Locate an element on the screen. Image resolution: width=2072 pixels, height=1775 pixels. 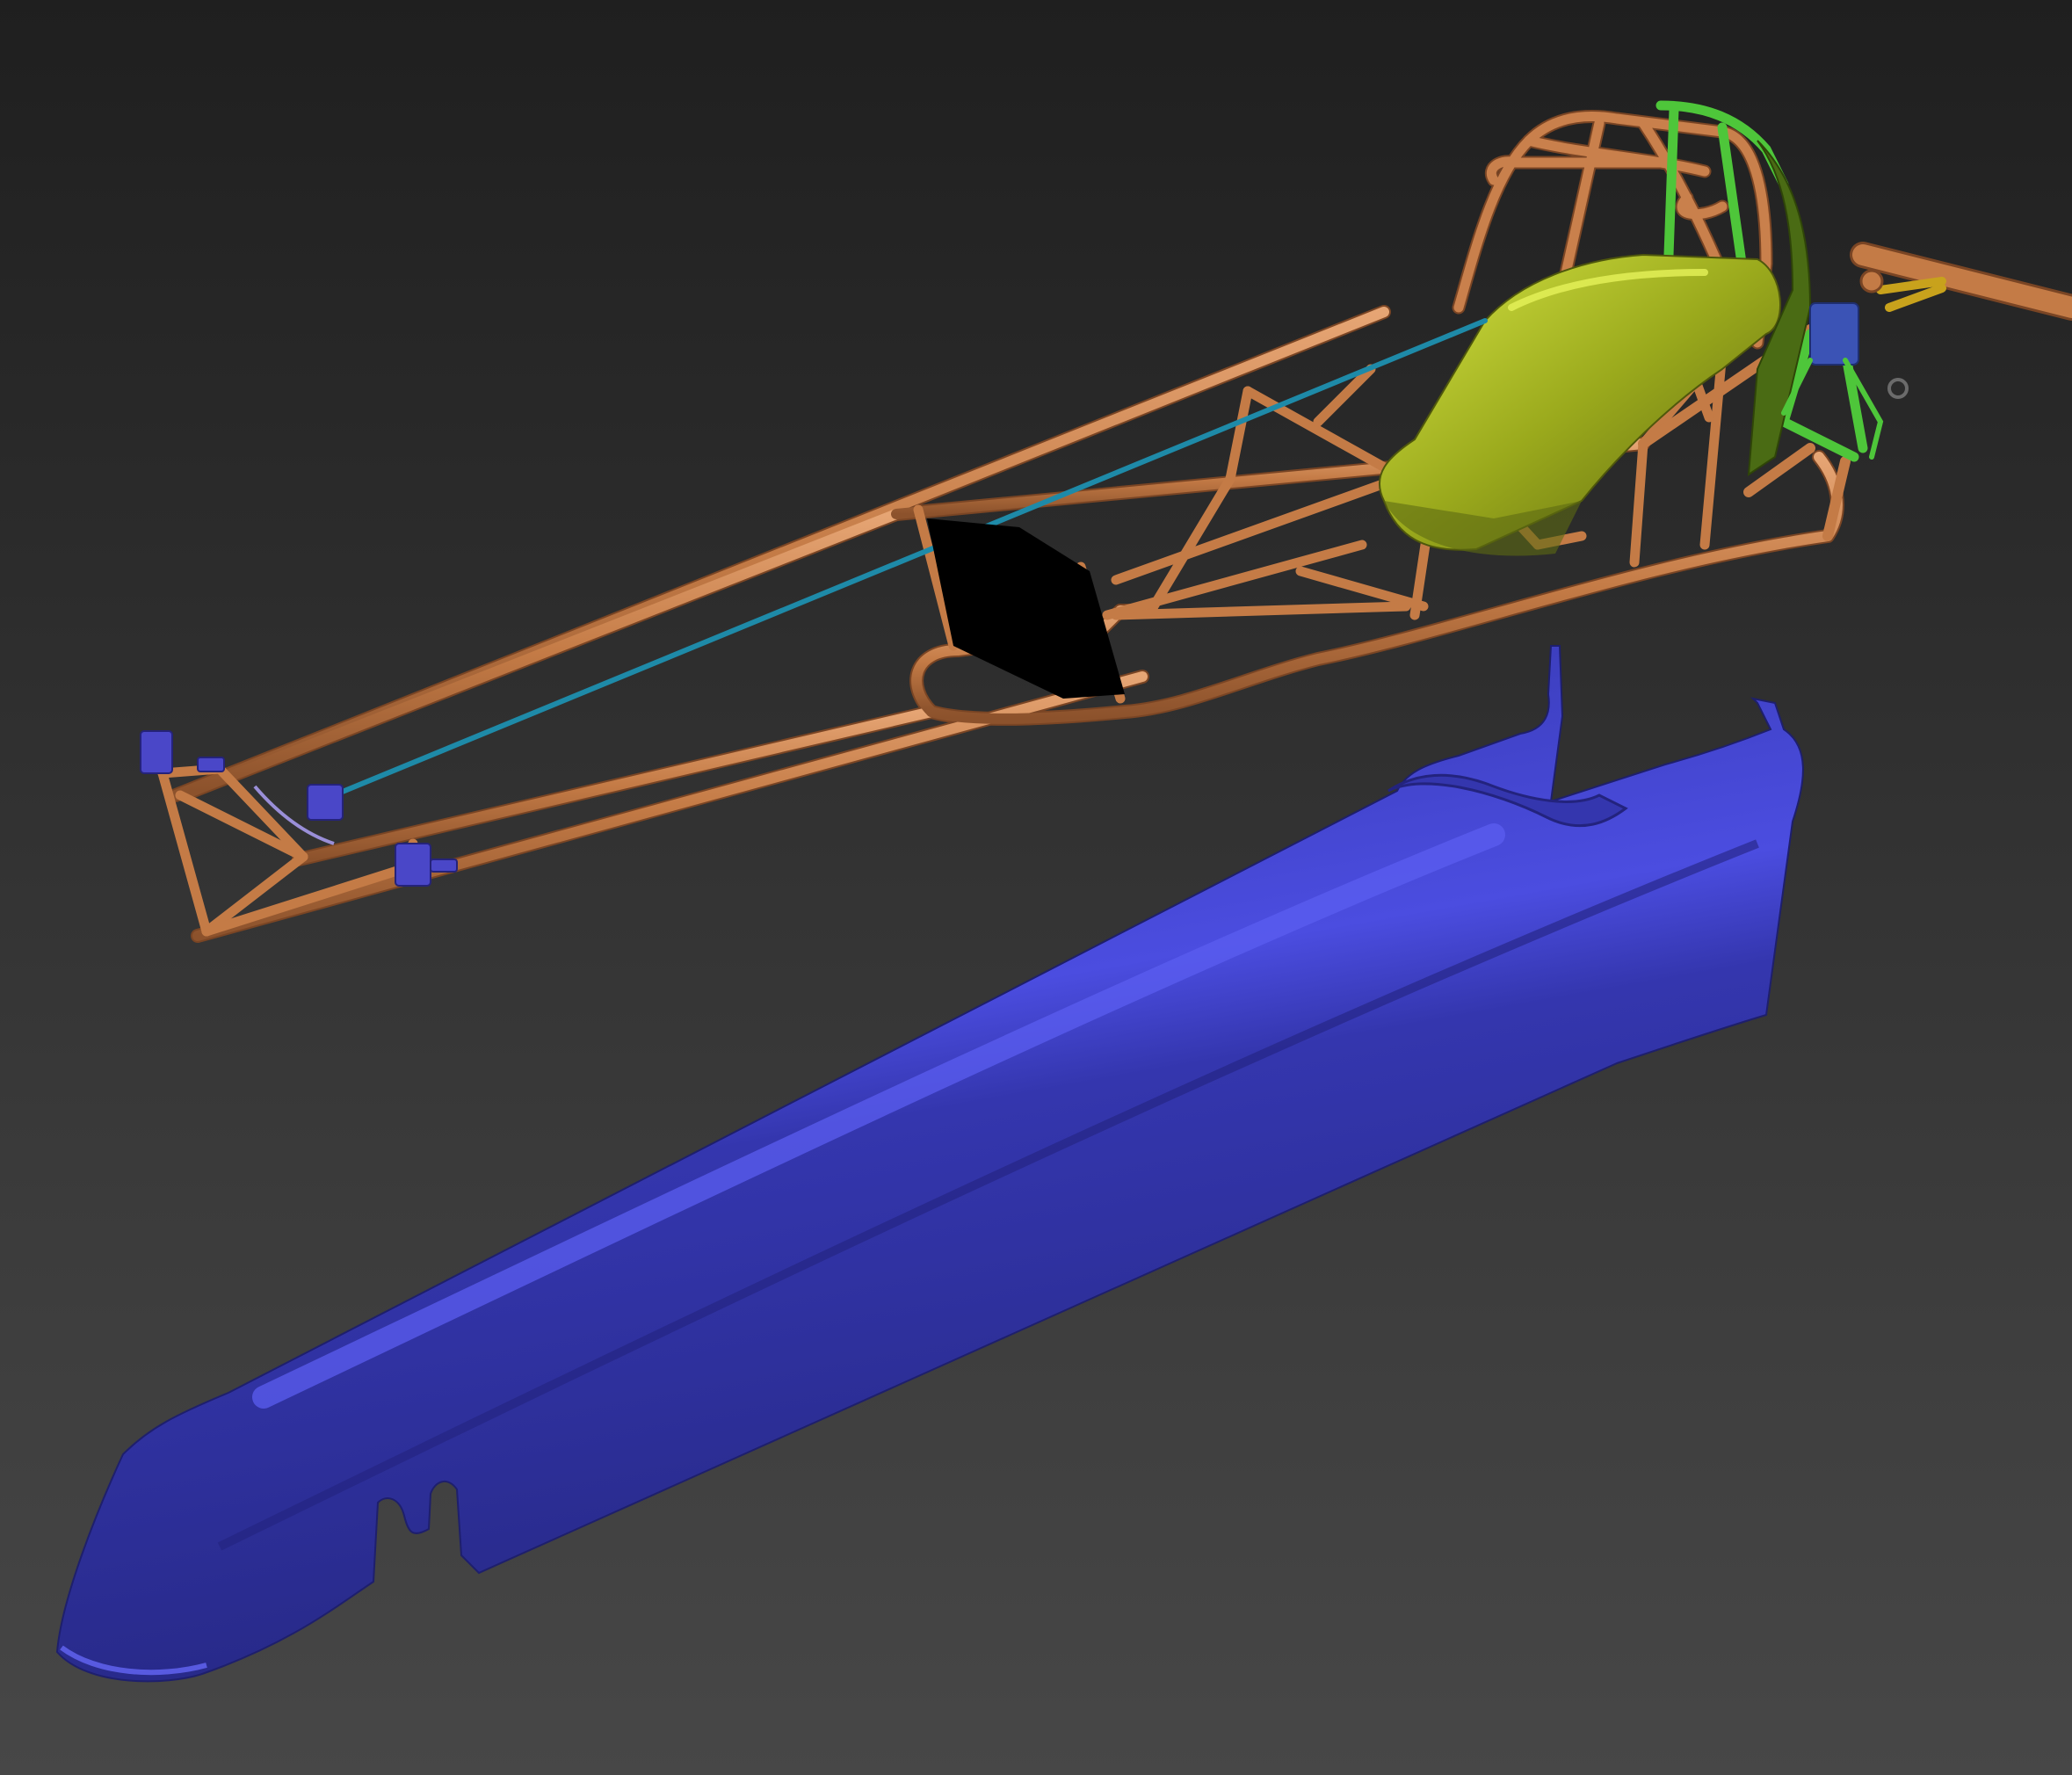
frame-end-cap is located at coordinates (1871, 281).